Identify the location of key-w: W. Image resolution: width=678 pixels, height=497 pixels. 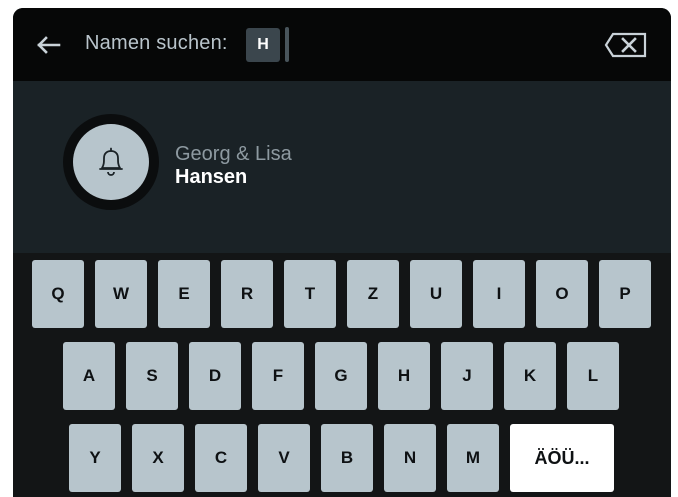
(121, 294).